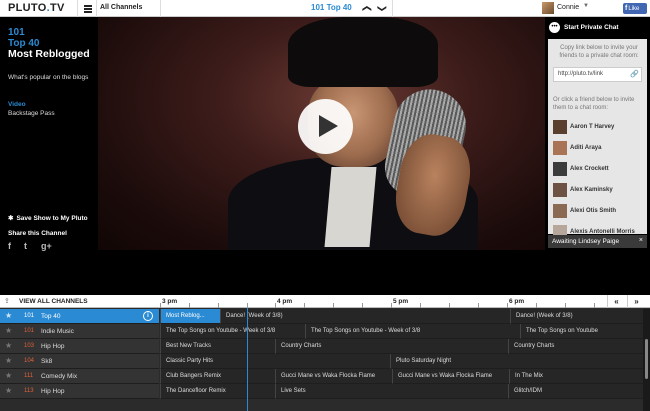 This screenshot has width=650, height=411. Describe the element at coordinates (363, 52) in the screenshot. I see `video-frame-hat` at that location.